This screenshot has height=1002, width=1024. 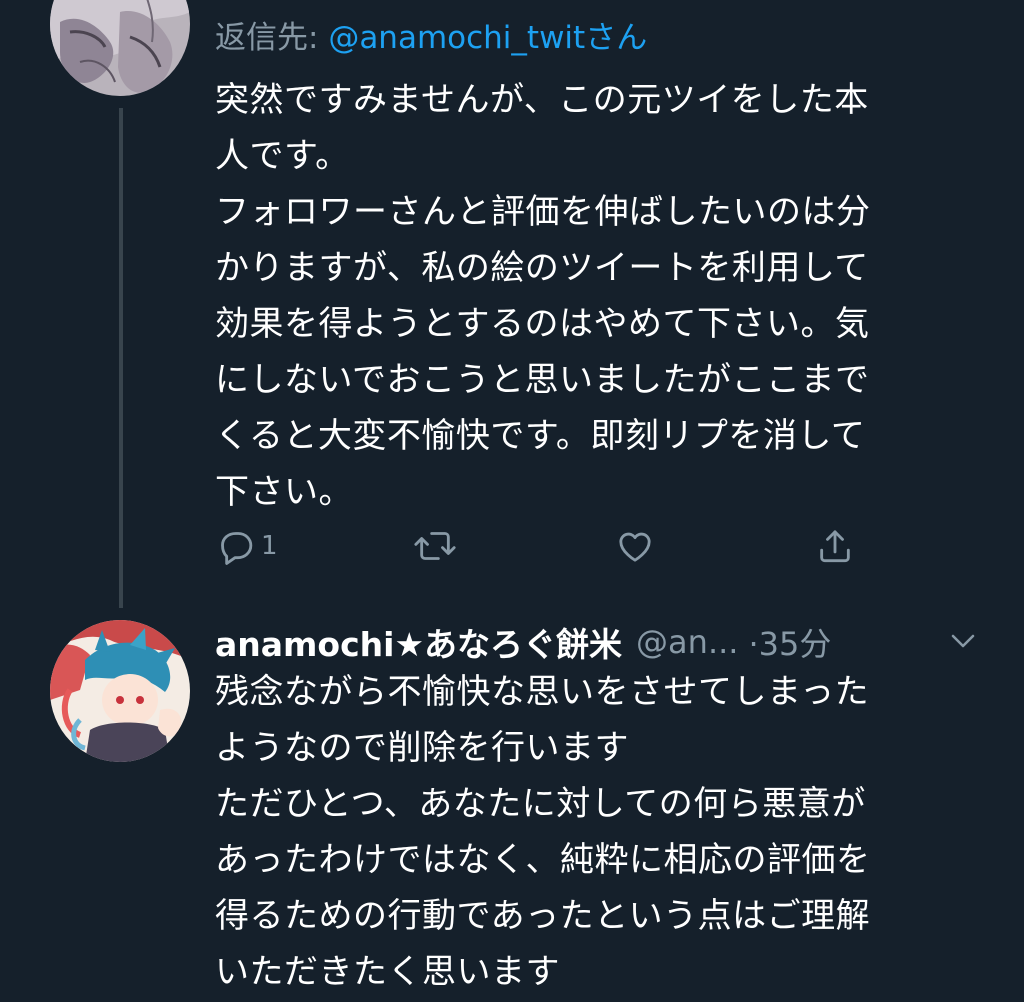 I want to click on retweet-button, so click(x=435, y=546).